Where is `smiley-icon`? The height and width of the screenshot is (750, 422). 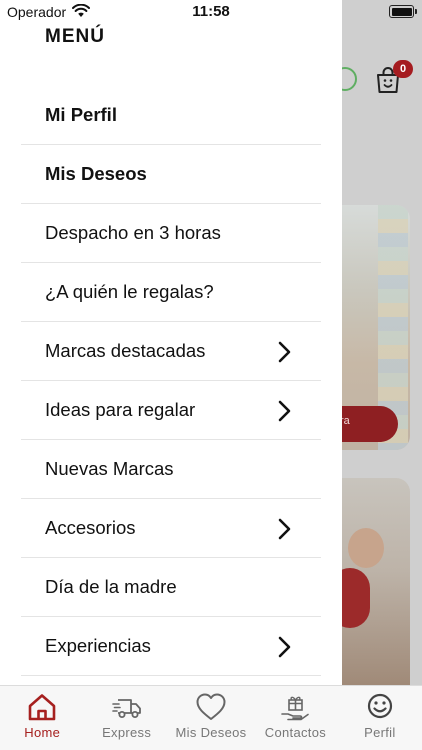 smiley-icon is located at coordinates (379, 706).